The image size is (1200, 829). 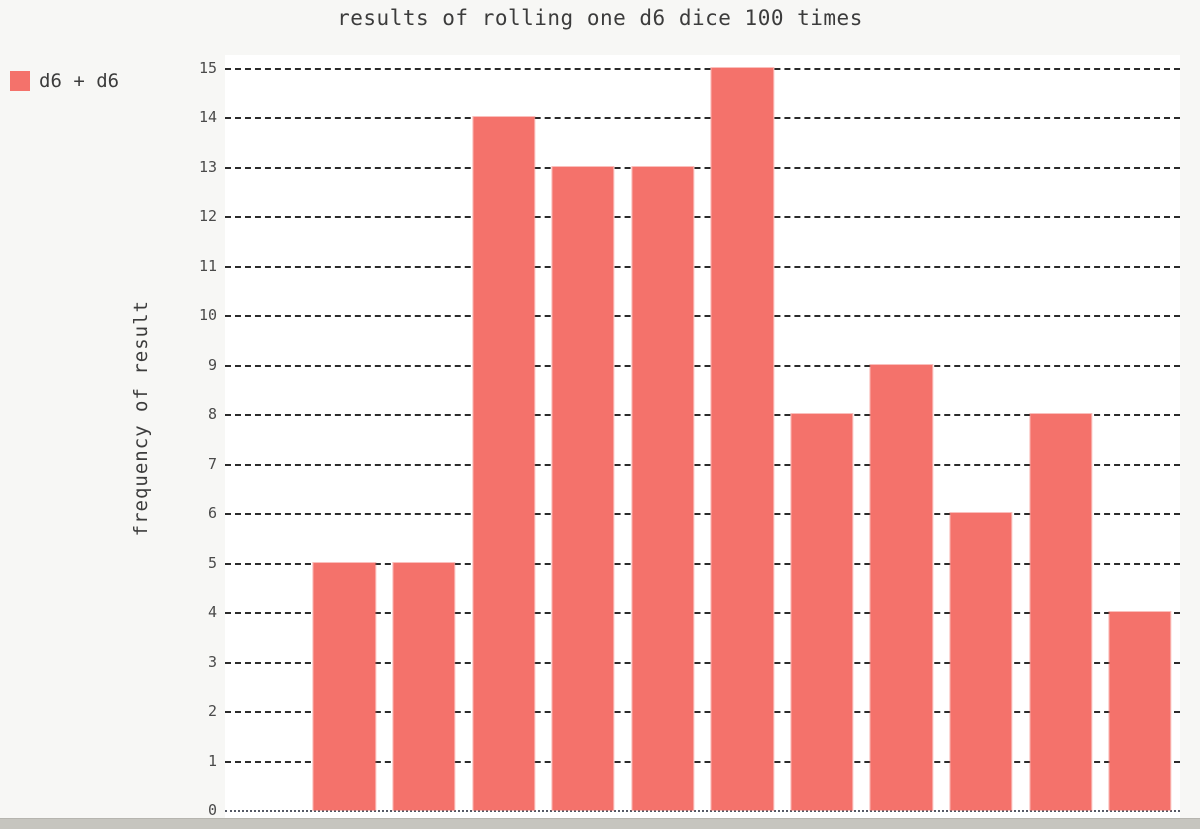 What do you see at coordinates (212, 562) in the screenshot?
I see `y-axis-tick-label: 5` at bounding box center [212, 562].